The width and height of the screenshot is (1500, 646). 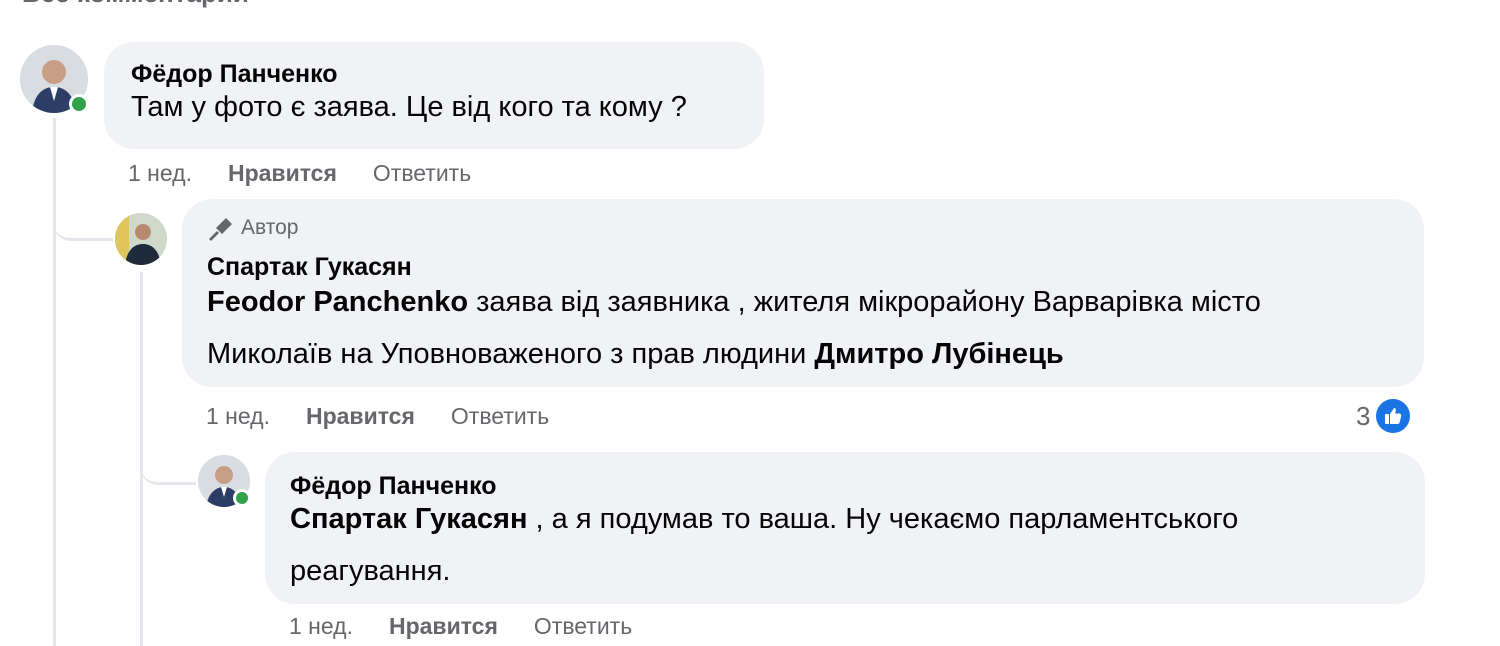 What do you see at coordinates (409, 519) in the screenshot?
I see `mention-link: Спартак Гукасян` at bounding box center [409, 519].